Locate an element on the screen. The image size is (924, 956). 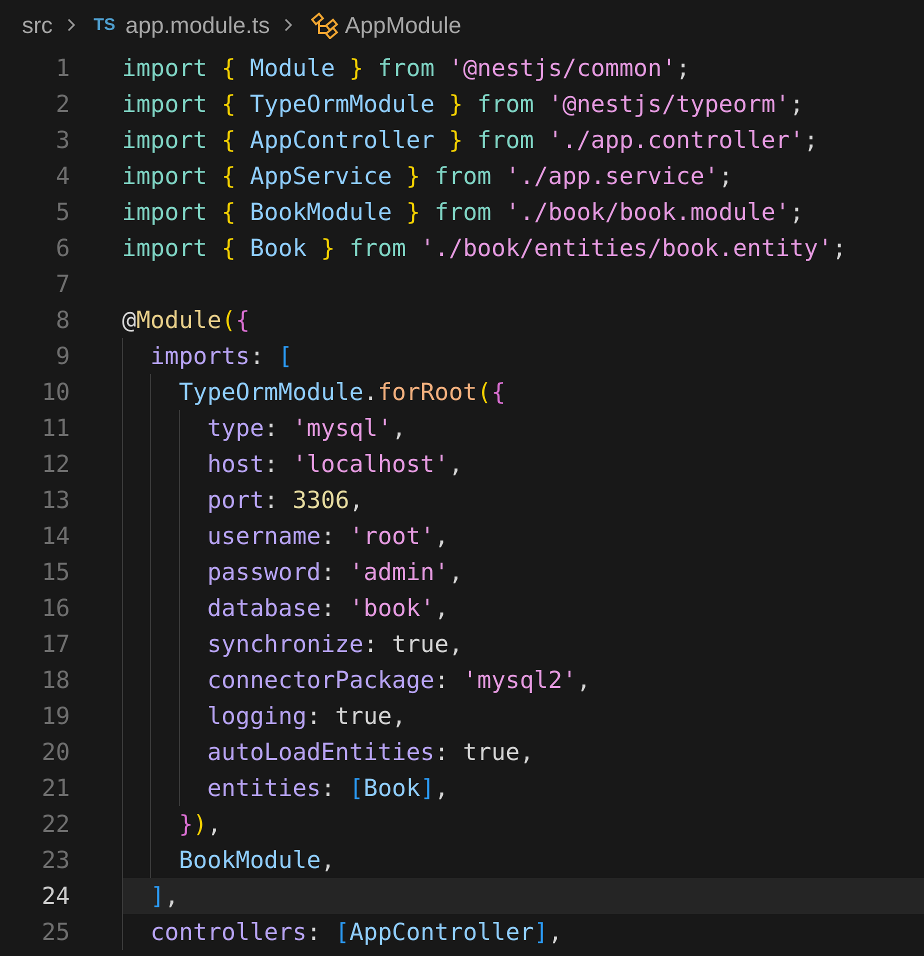
line-number: 15 is located at coordinates (55, 572).